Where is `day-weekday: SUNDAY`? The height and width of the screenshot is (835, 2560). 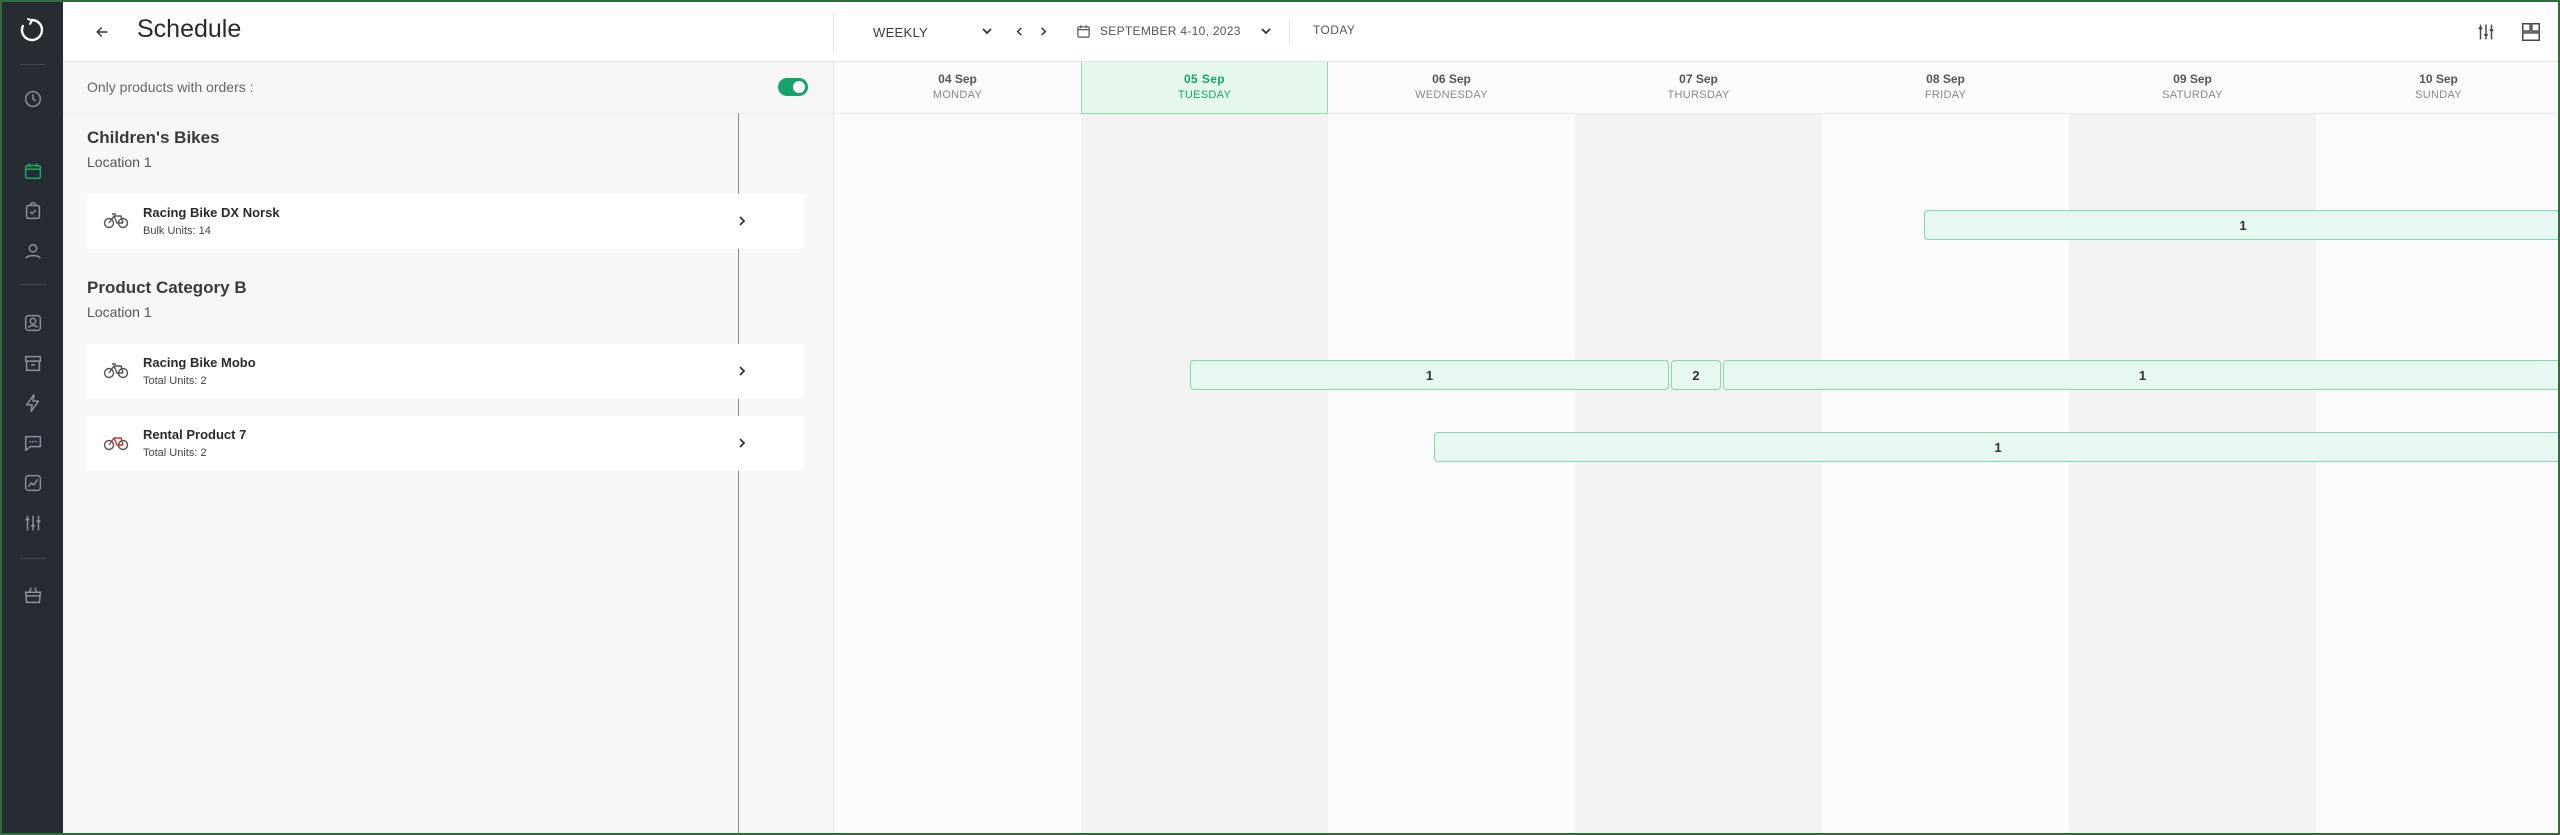
day-weekday: SUNDAY is located at coordinates (2438, 95).